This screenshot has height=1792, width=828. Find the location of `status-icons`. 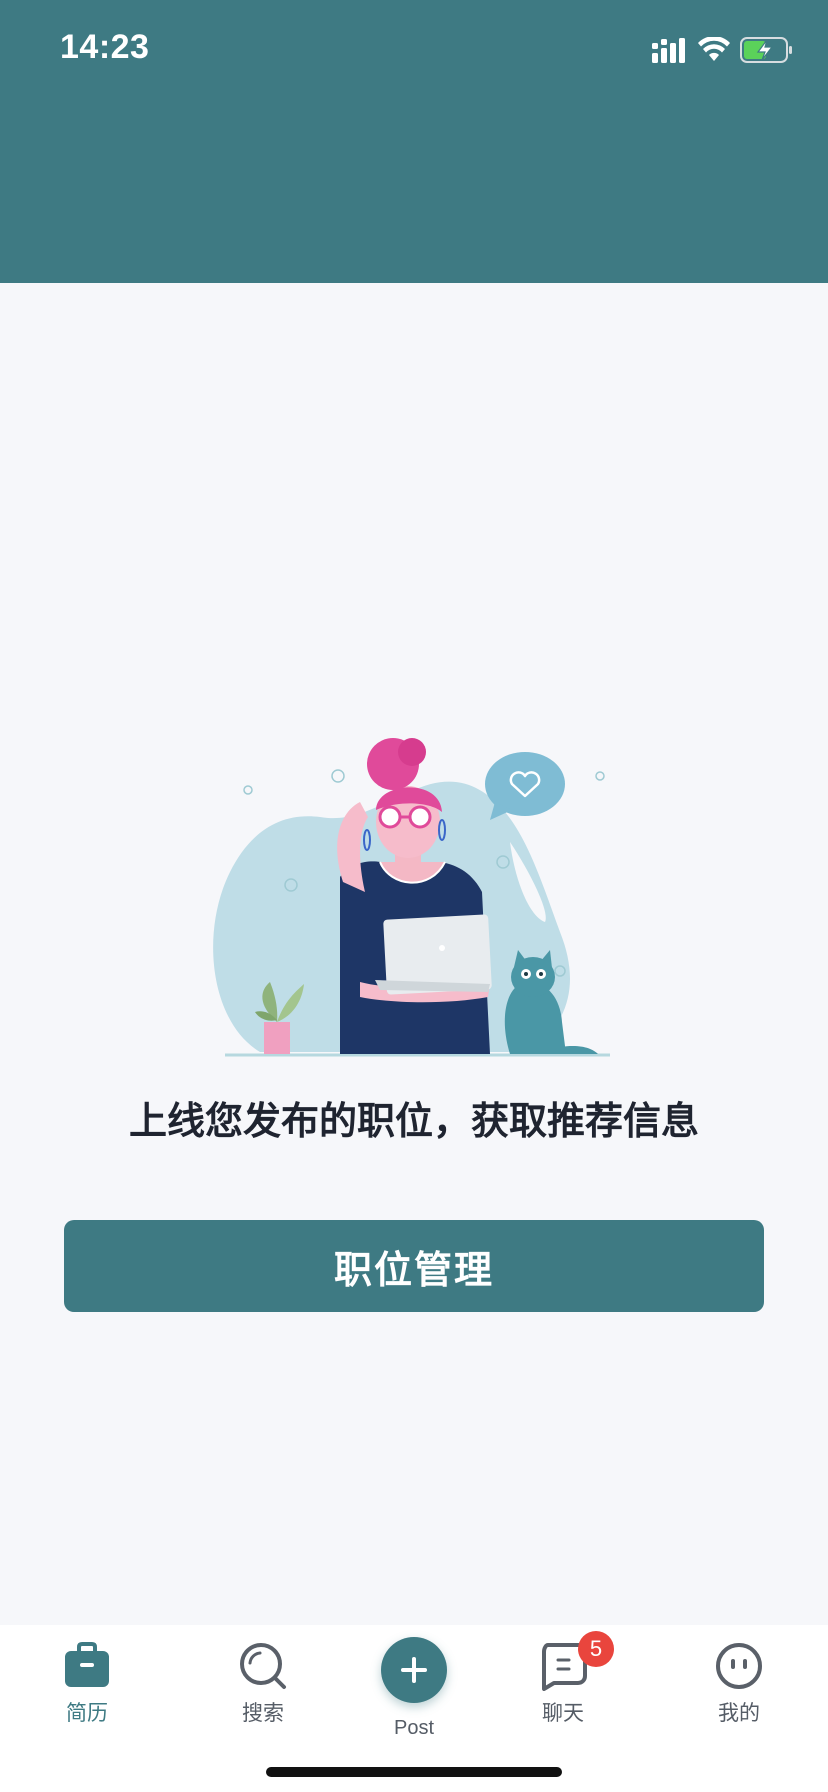

status-icons is located at coordinates (723, 50).